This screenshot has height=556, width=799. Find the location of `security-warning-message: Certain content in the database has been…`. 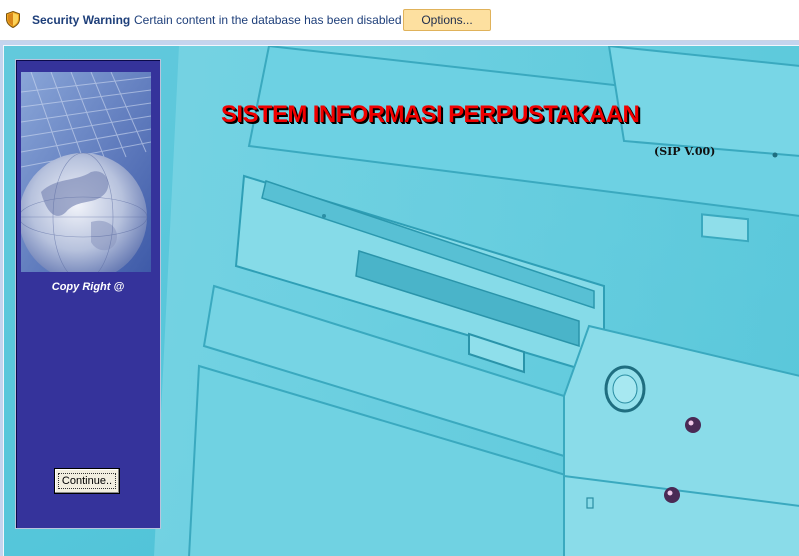

security-warning-message: Certain content in the database has been… is located at coordinates (268, 20).